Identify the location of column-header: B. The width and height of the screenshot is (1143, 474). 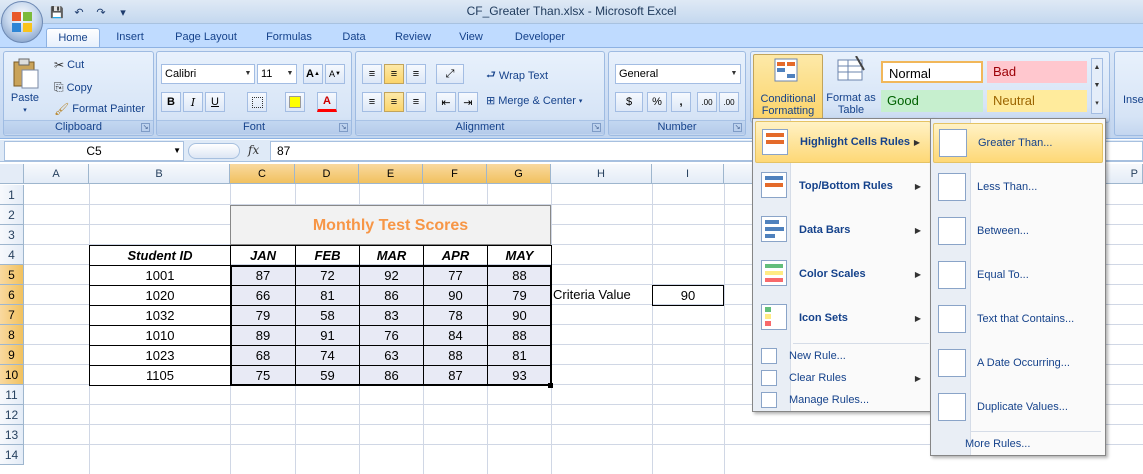
(159, 174).